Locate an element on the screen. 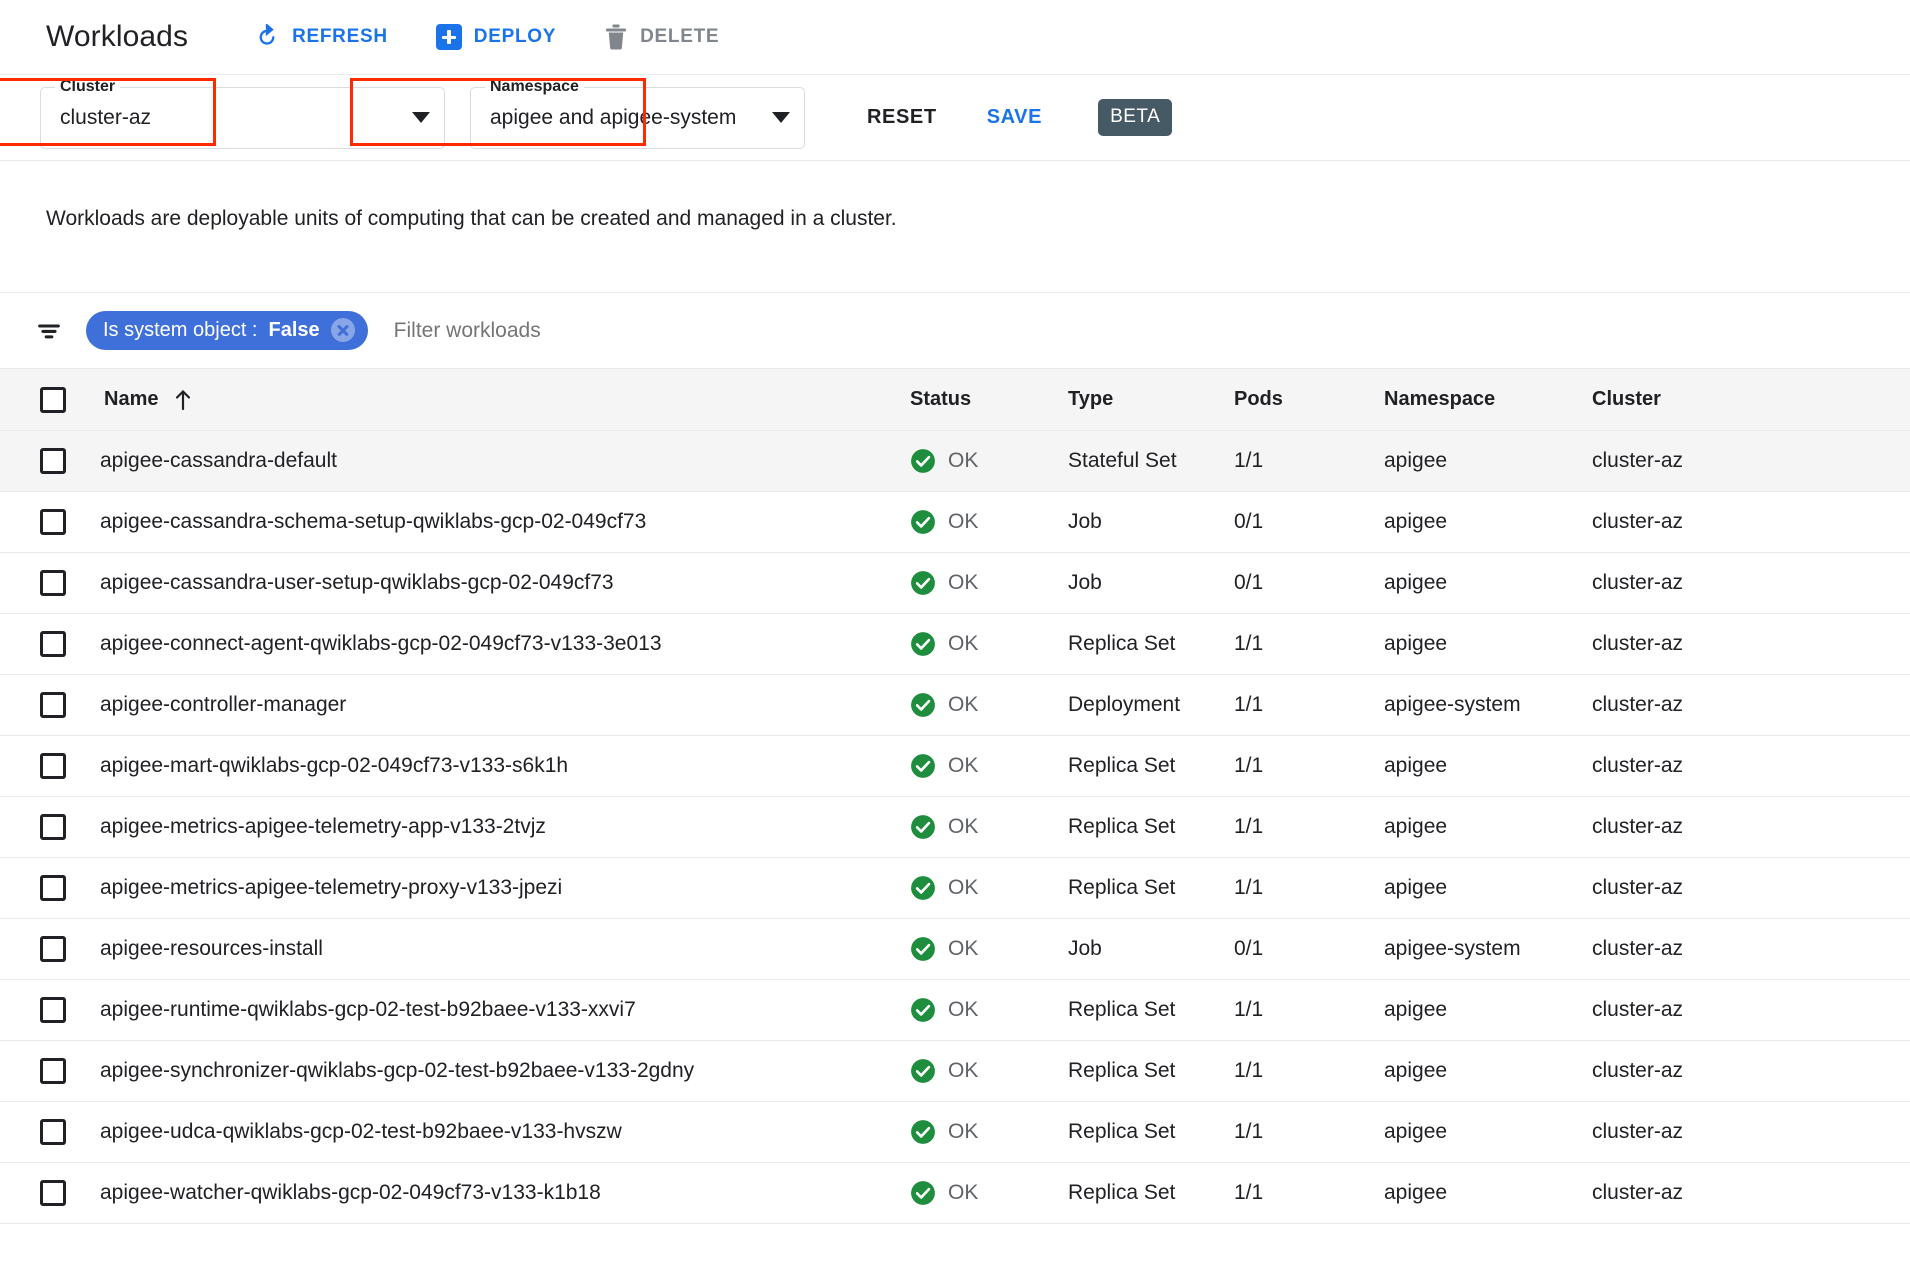  chip-key: Is system object : is located at coordinates (180, 329).